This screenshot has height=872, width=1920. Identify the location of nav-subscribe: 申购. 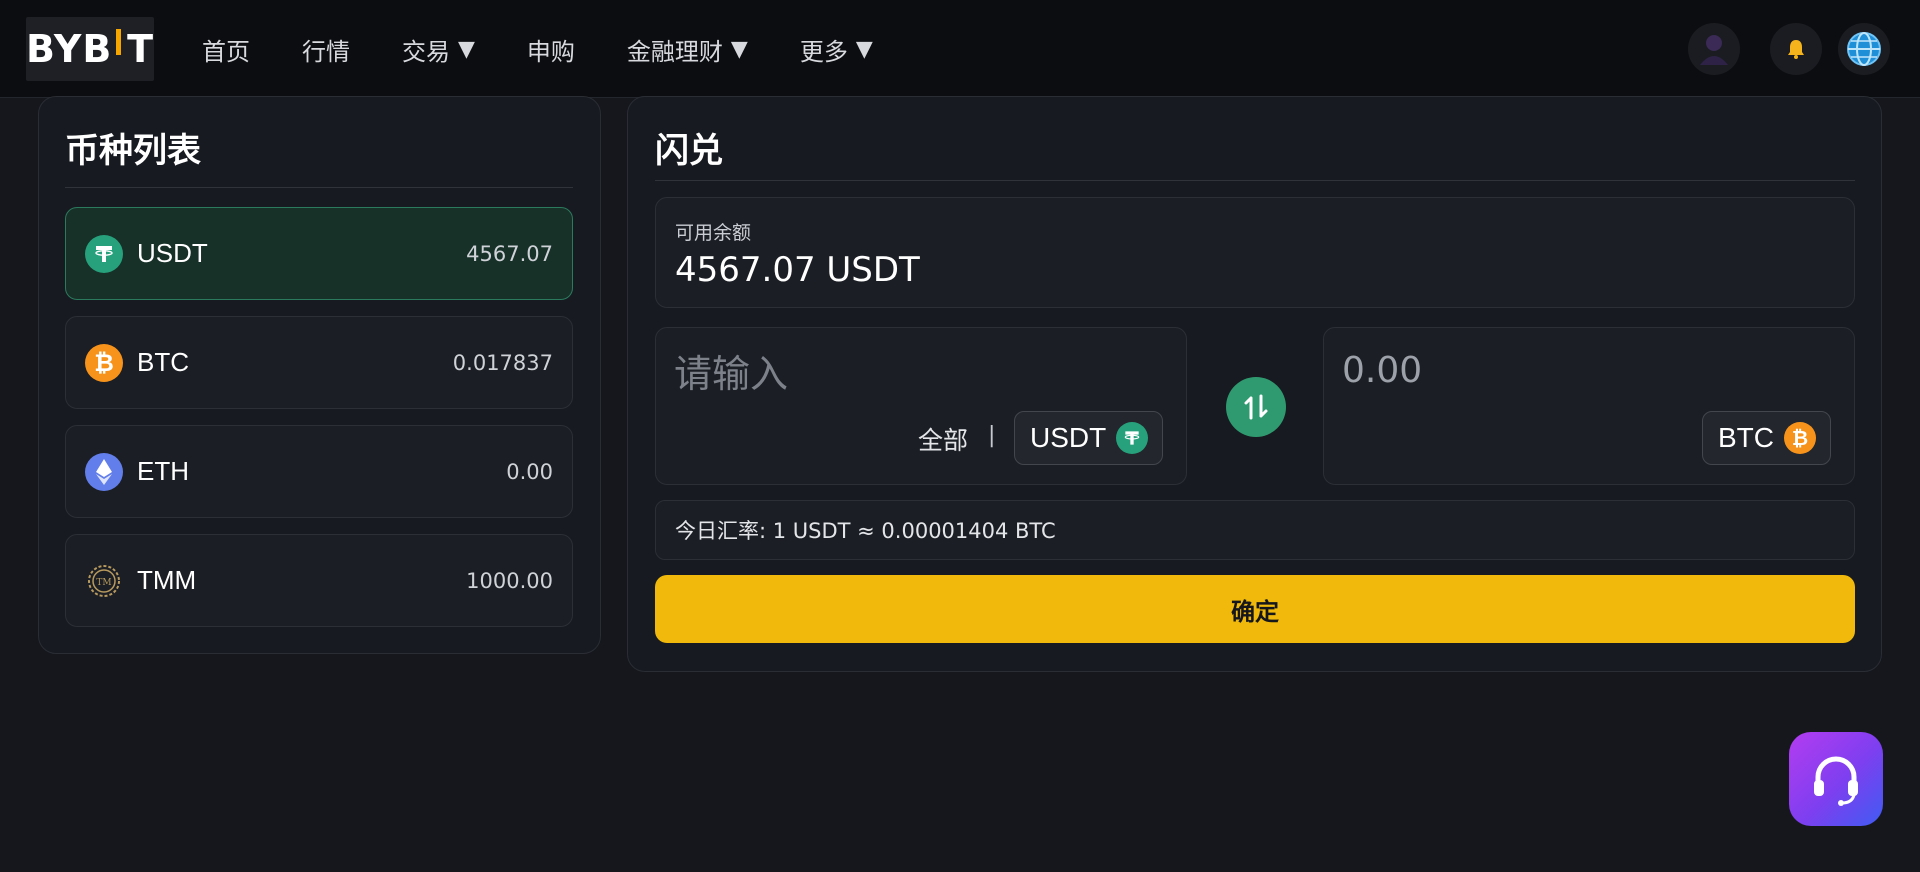
(551, 49).